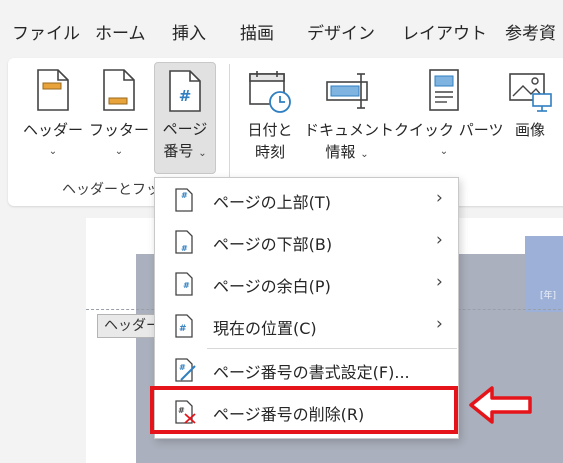  Describe the element at coordinates (184, 242) in the screenshot. I see `page-bottom-number-icon: #` at that location.